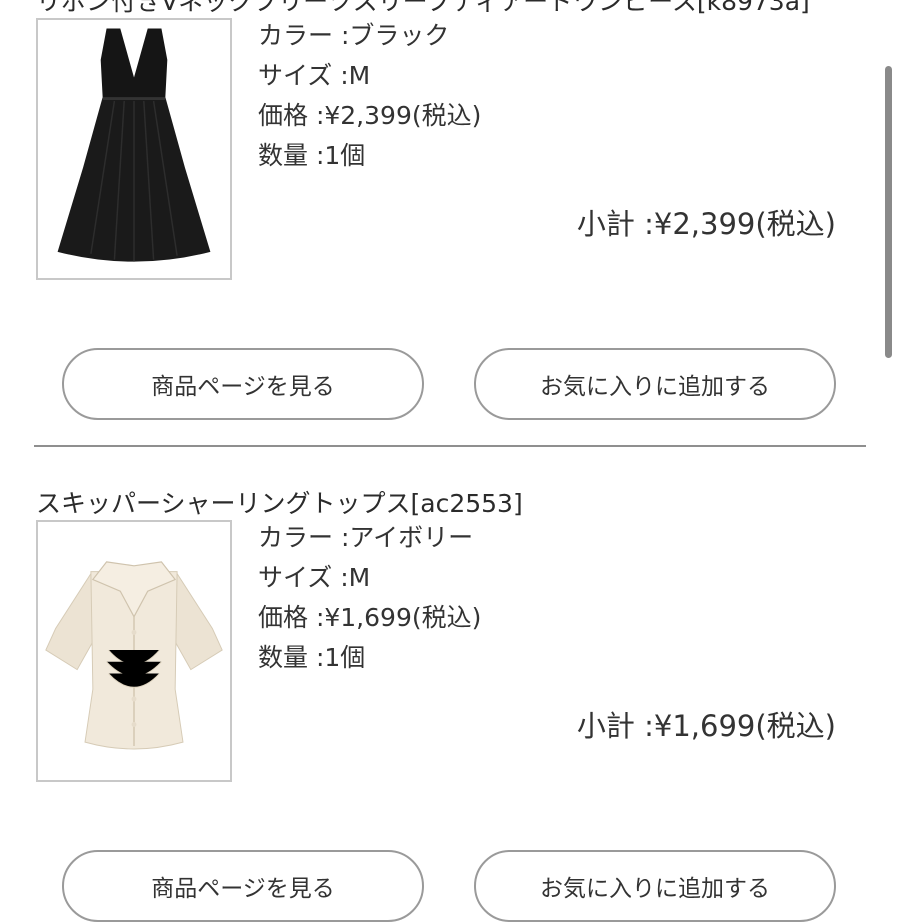 The height and width of the screenshot is (922, 900). What do you see at coordinates (450, 446) in the screenshot?
I see `item-divider` at bounding box center [450, 446].